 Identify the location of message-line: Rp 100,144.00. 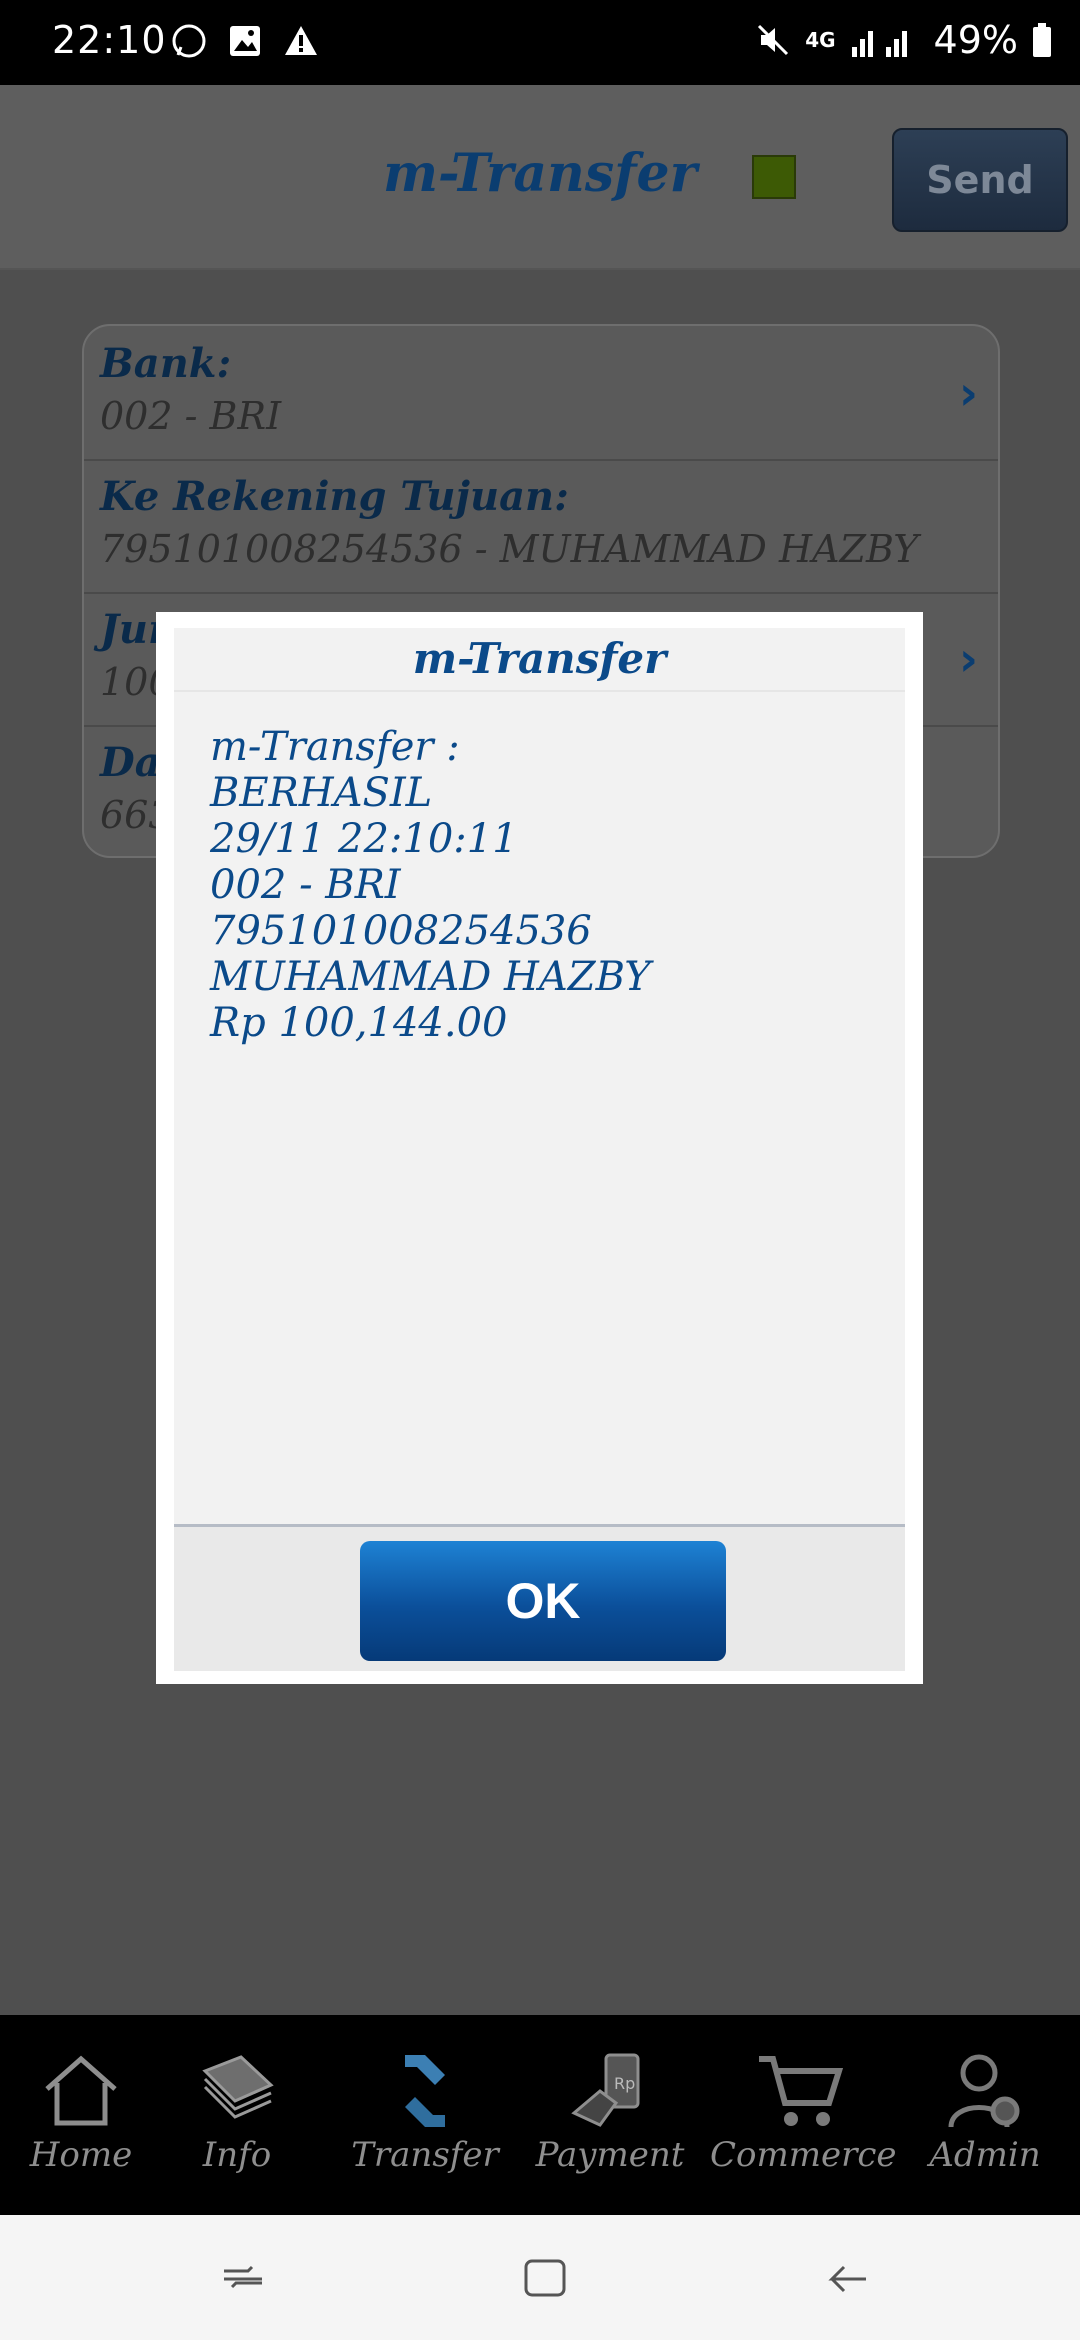
(359, 1023).